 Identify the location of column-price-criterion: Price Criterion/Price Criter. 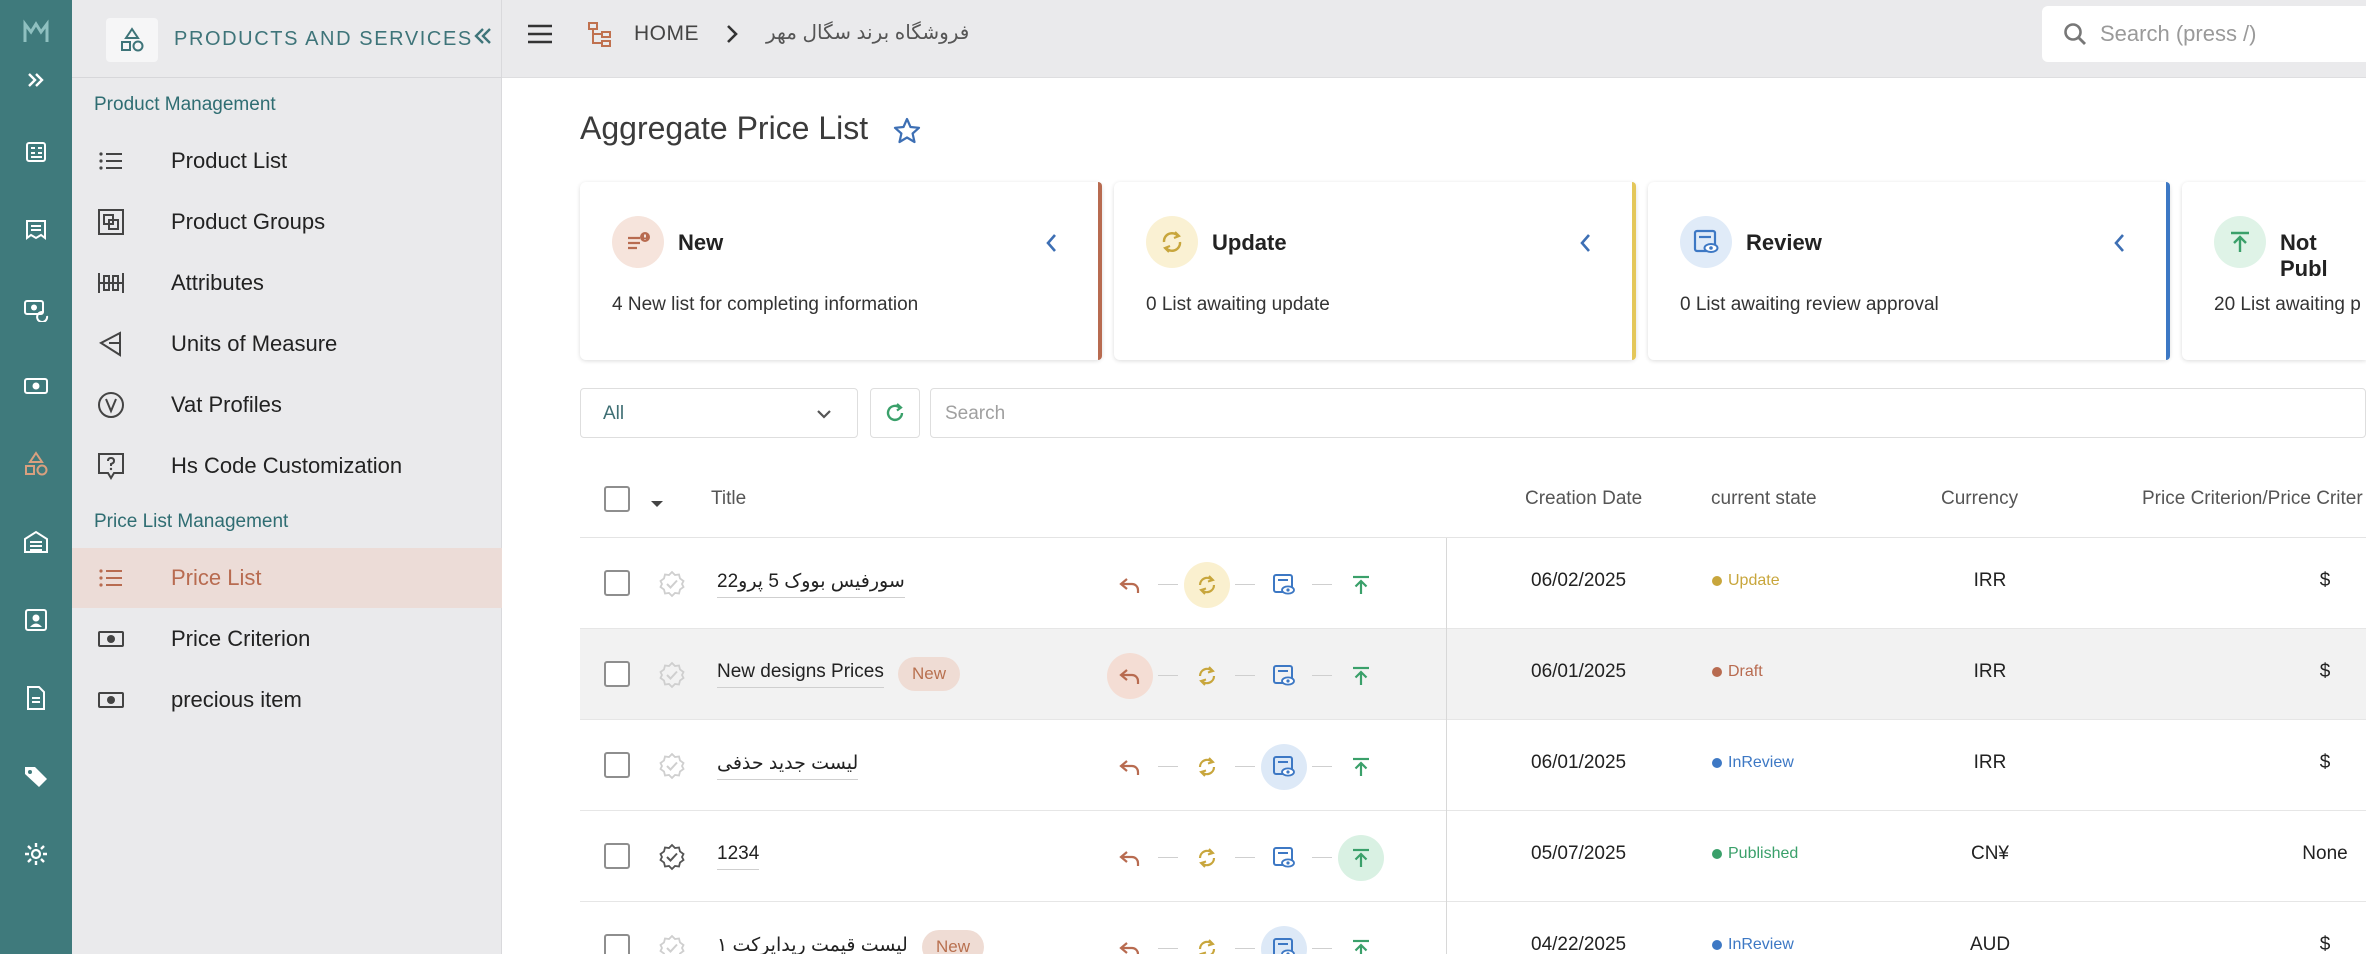
(2252, 499).